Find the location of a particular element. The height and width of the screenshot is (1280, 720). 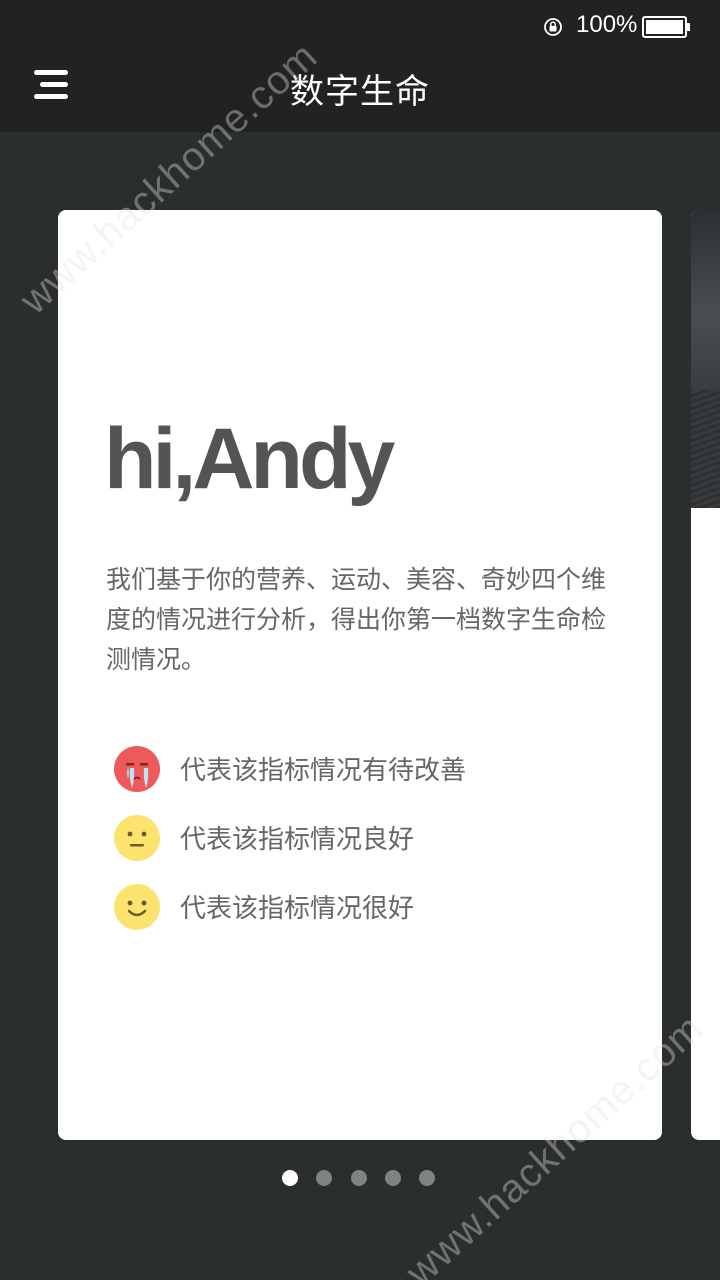

legend-list: 代表该指标情况有待改善 代表该指标情况良好 代表该指标情况很好 is located at coordinates (354, 849).